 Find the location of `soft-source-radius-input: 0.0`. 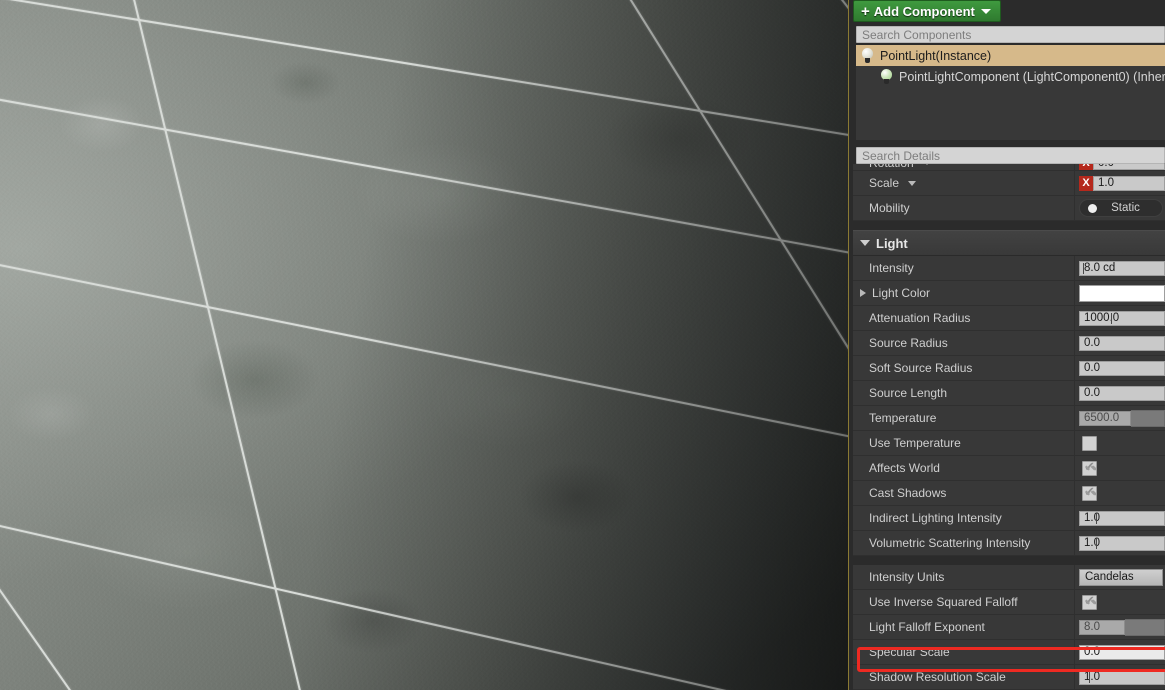

soft-source-radius-input: 0.0 is located at coordinates (1122, 368).